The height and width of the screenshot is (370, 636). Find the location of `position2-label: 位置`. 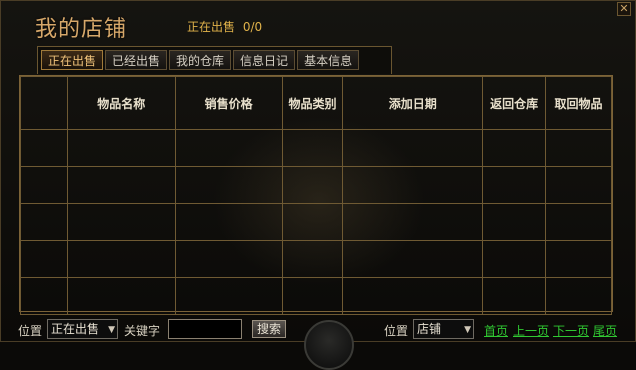

position2-label: 位置 is located at coordinates (396, 331).